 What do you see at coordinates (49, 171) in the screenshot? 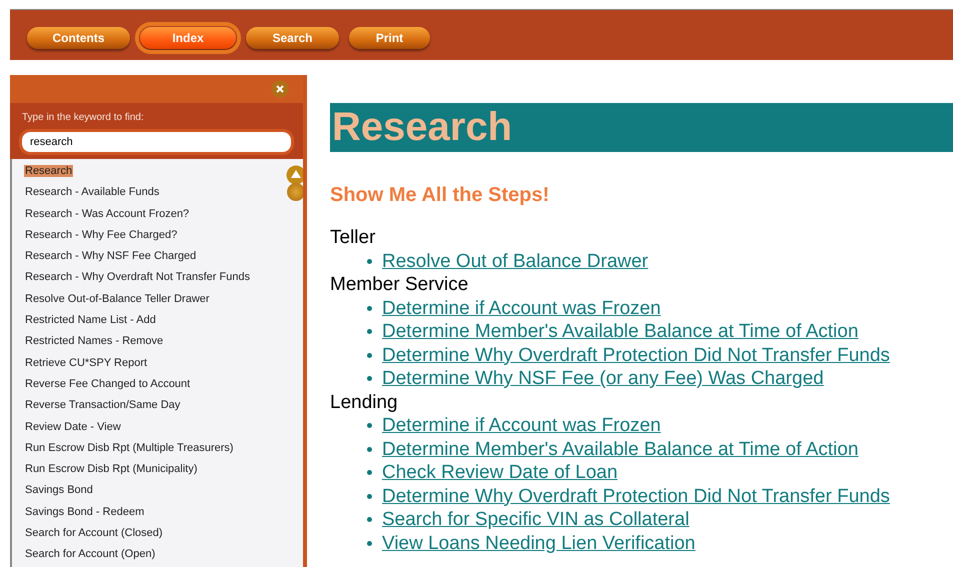
I see `index-entry: Research` at bounding box center [49, 171].